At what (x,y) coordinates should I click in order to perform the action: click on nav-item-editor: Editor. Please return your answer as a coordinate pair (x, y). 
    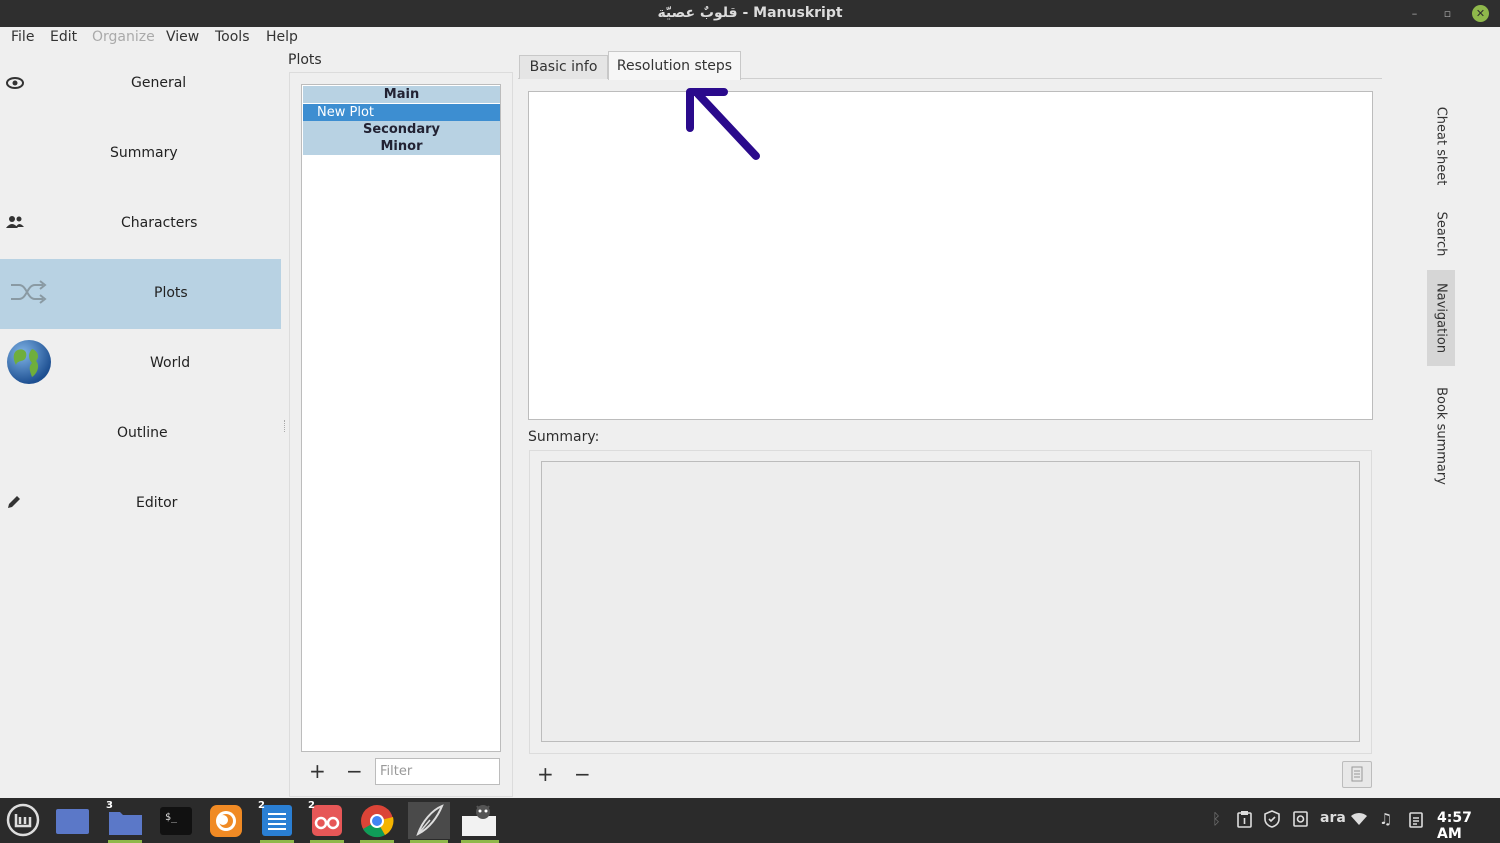
    Looking at the image, I should click on (140, 504).